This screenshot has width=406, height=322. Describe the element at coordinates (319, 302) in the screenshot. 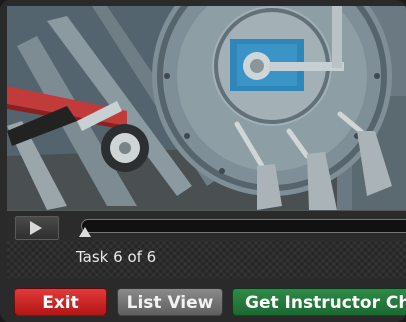

I see `get-instructor-check-button: Get Instructor Che` at that location.